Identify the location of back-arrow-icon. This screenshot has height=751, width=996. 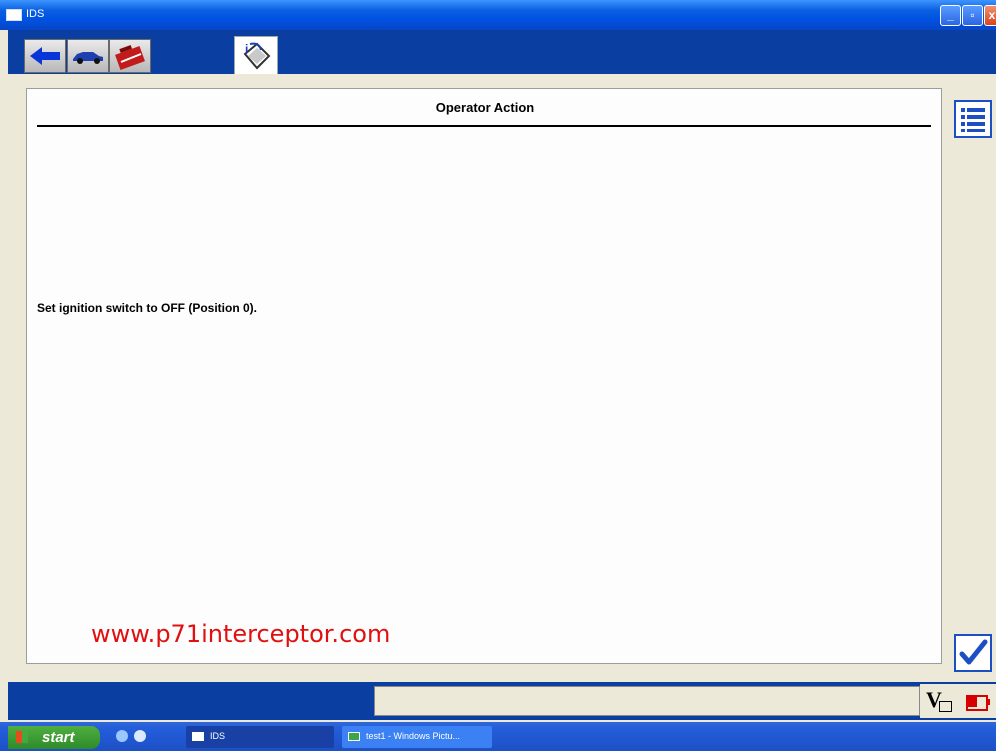
(45, 56).